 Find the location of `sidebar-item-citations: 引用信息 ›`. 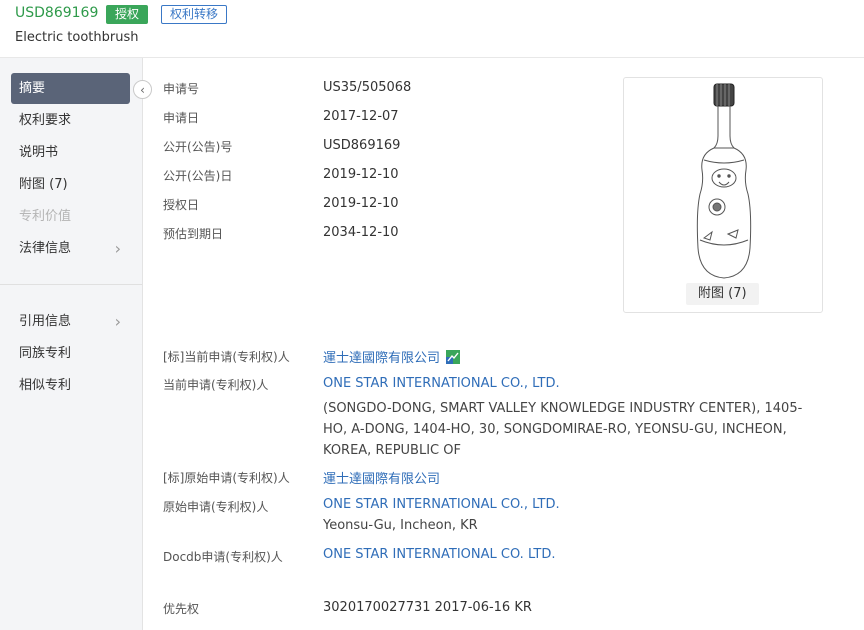

sidebar-item-citations: 引用信息 › is located at coordinates (70, 321).